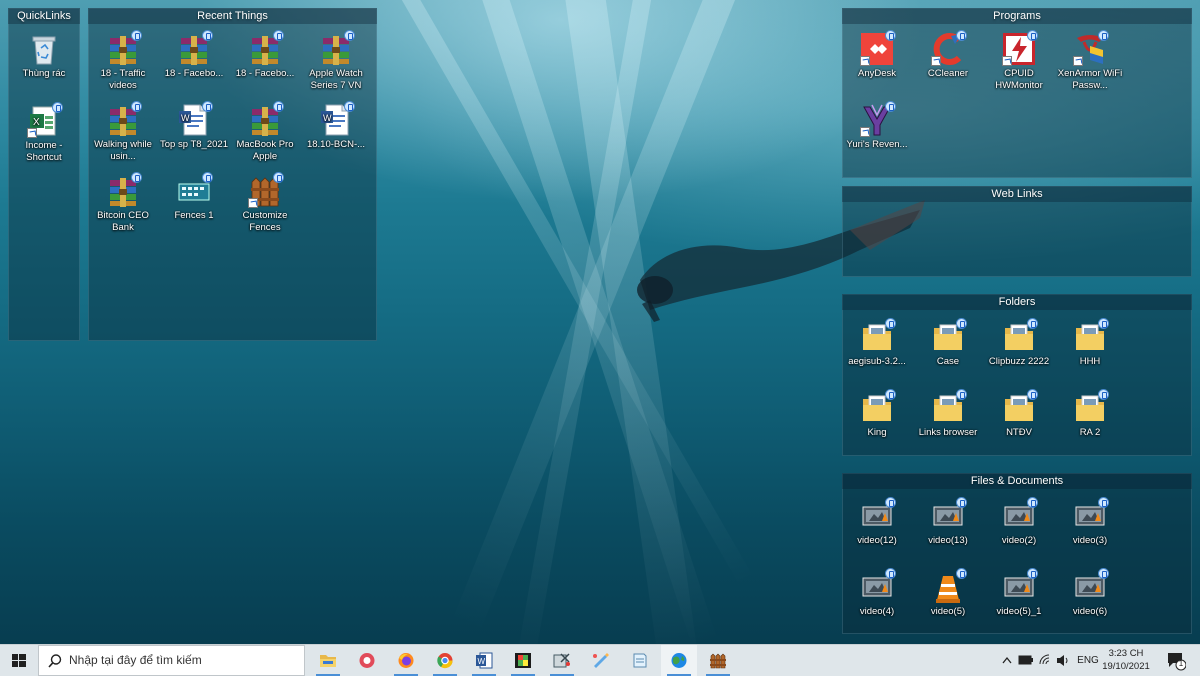  I want to click on desktop-icon: video(13), so click(948, 522).